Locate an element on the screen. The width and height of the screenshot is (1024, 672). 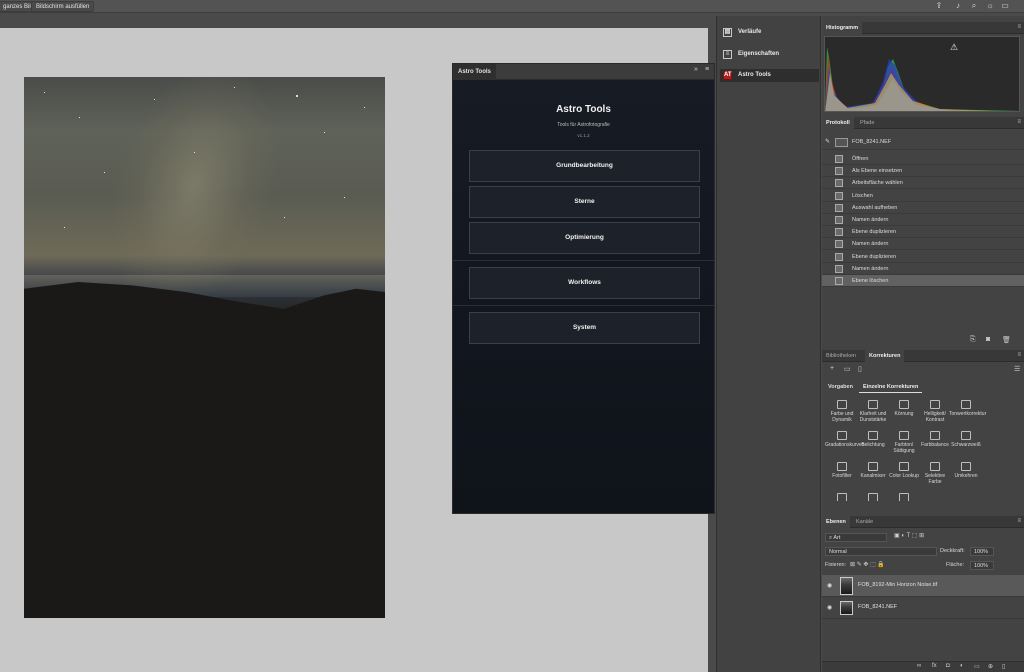
correction-label: Color Lookup is located at coordinates (904, 476).